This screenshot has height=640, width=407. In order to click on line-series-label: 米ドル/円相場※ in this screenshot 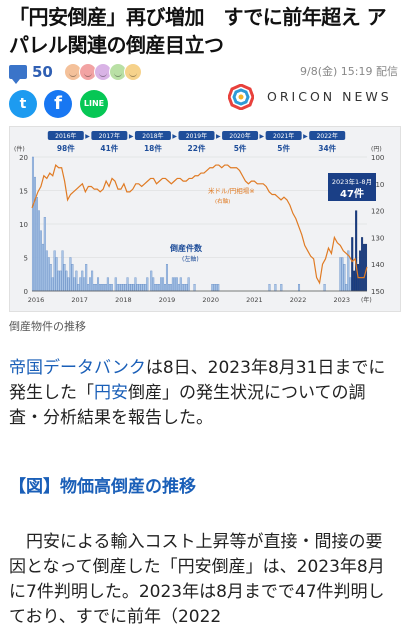, I will do `click(231, 190)`.